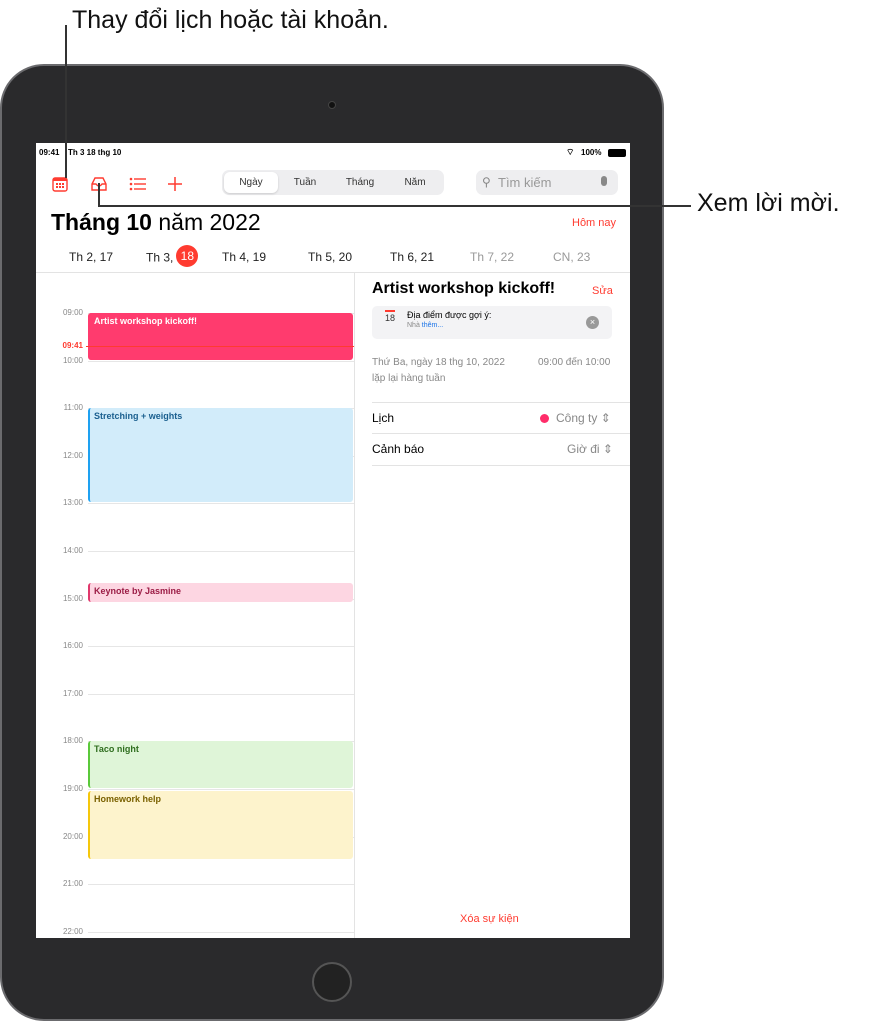 This screenshot has width=872, height=1021. Describe the element at coordinates (577, 418) in the screenshot. I see `calendar-value: Công ty` at that location.